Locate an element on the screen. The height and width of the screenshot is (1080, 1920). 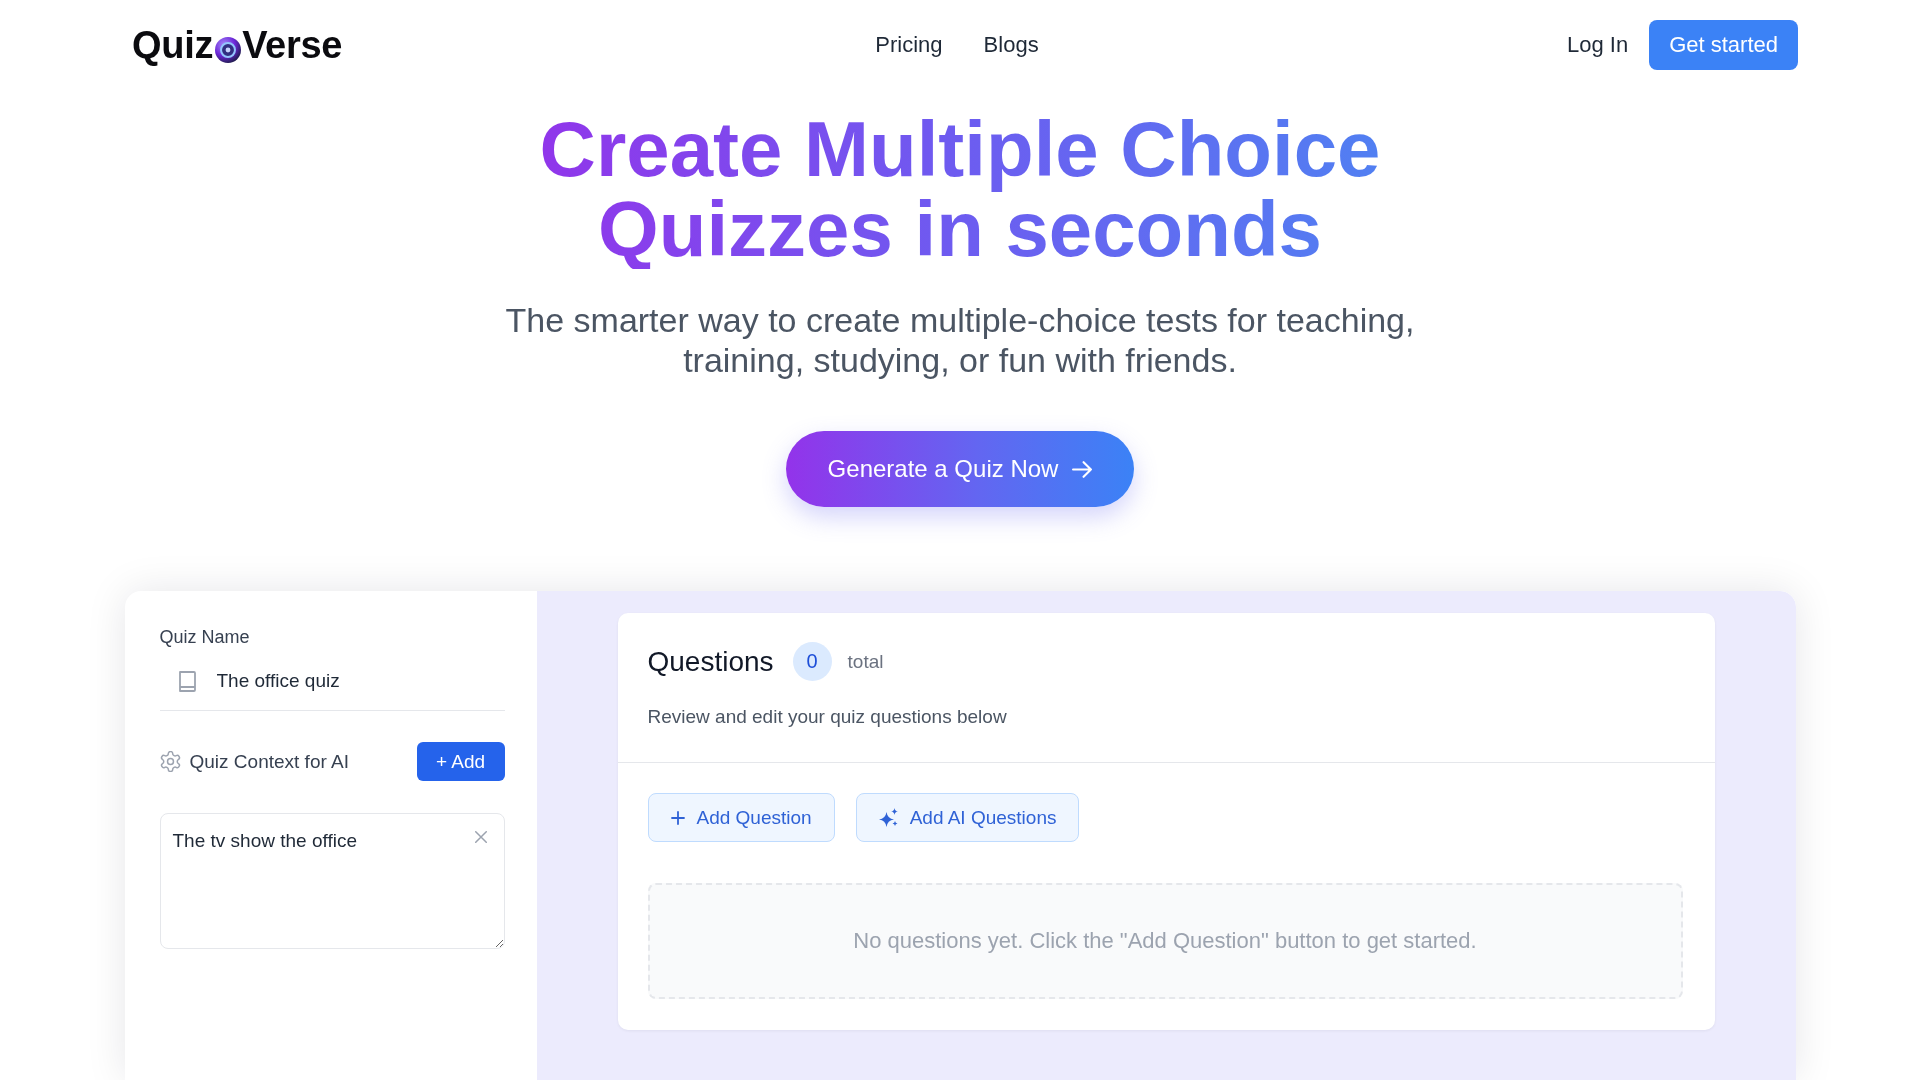
settings-icon is located at coordinates (170, 761).